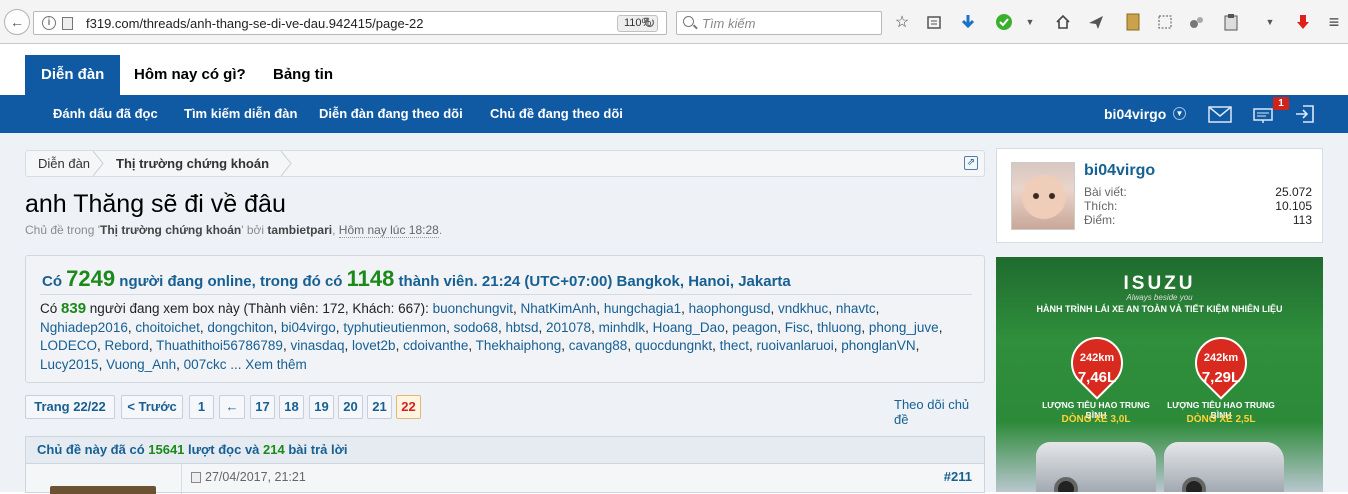 The height and width of the screenshot is (494, 1348). What do you see at coordinates (803, 308) in the screenshot?
I see `online-user-link: vndkhuc` at bounding box center [803, 308].